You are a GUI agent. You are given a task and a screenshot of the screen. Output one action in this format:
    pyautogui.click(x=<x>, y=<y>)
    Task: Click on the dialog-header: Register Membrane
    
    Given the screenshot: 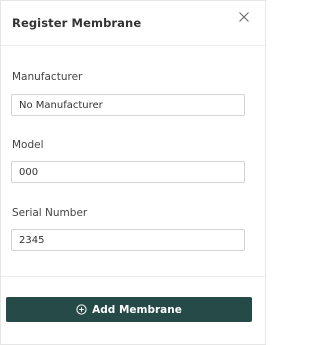 What is the action you would take?
    pyautogui.click(x=133, y=23)
    